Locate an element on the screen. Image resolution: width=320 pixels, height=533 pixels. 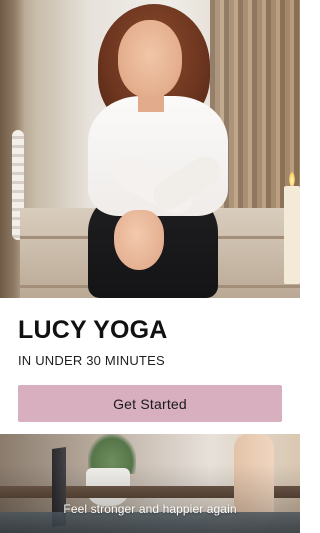
instructor-face is located at coordinates (150, 59).